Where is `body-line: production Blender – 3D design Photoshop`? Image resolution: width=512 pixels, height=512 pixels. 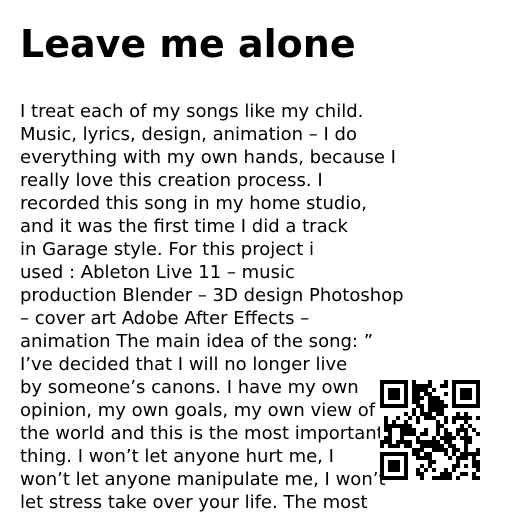
body-line: production Blender – 3D design Photoshop is located at coordinates (212, 295).